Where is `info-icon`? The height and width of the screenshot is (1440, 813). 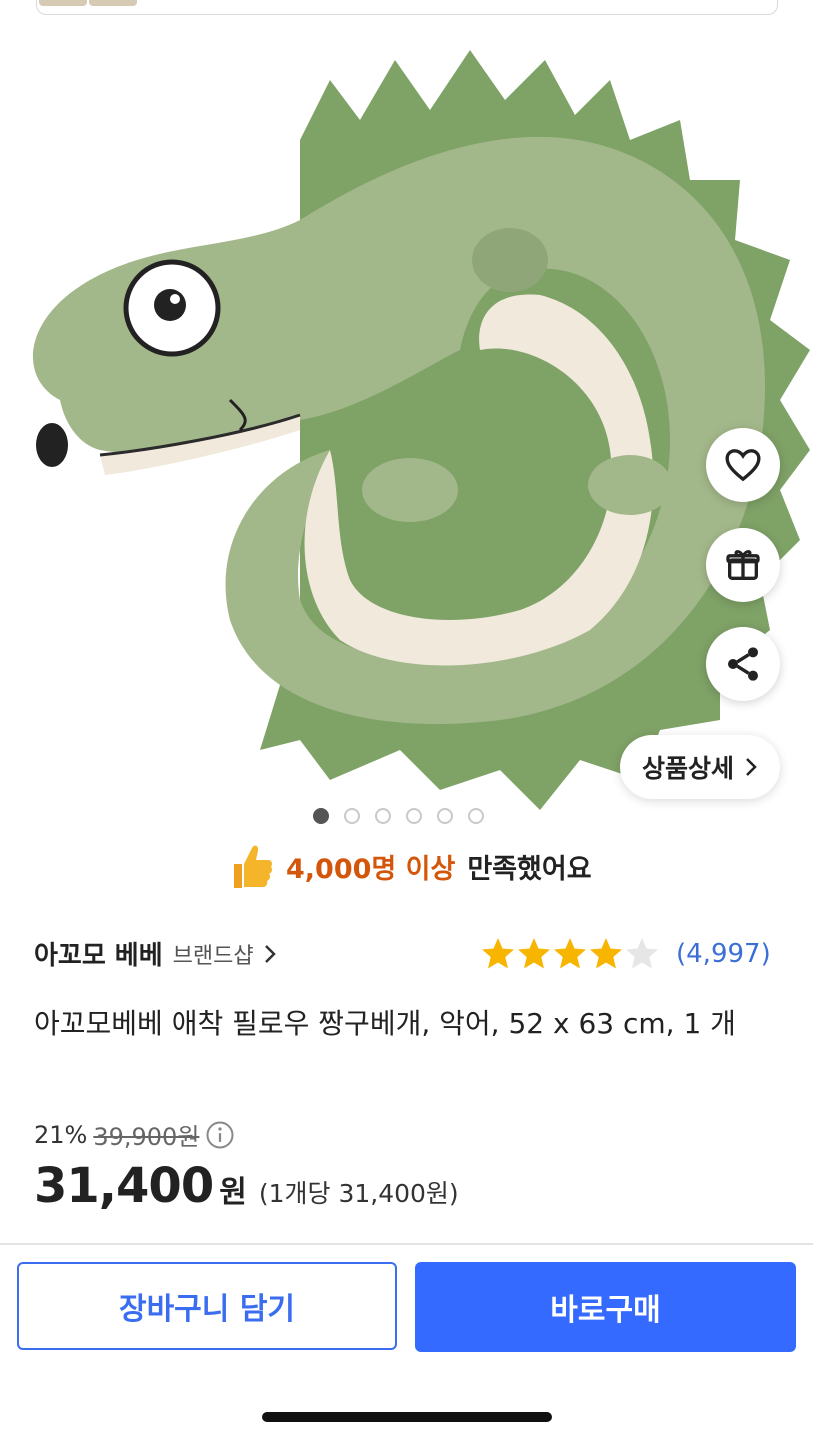
info-icon is located at coordinates (220, 1135).